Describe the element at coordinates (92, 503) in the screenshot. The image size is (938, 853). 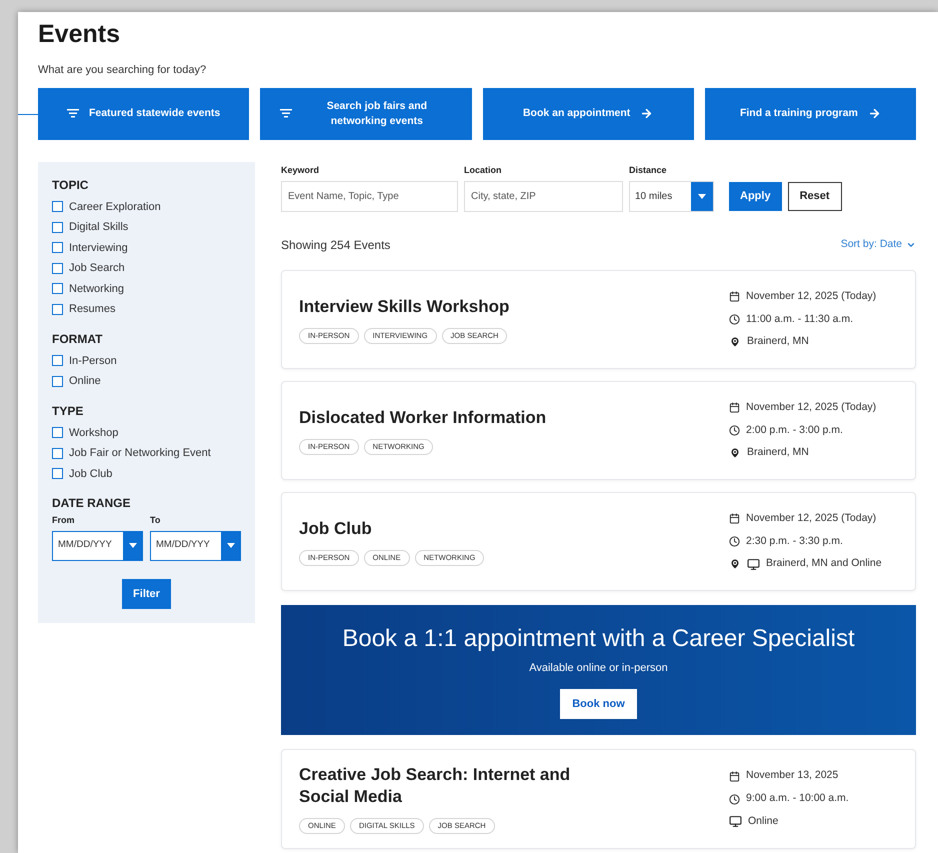
I see `filter-group-title: DATE RANGE` at that location.